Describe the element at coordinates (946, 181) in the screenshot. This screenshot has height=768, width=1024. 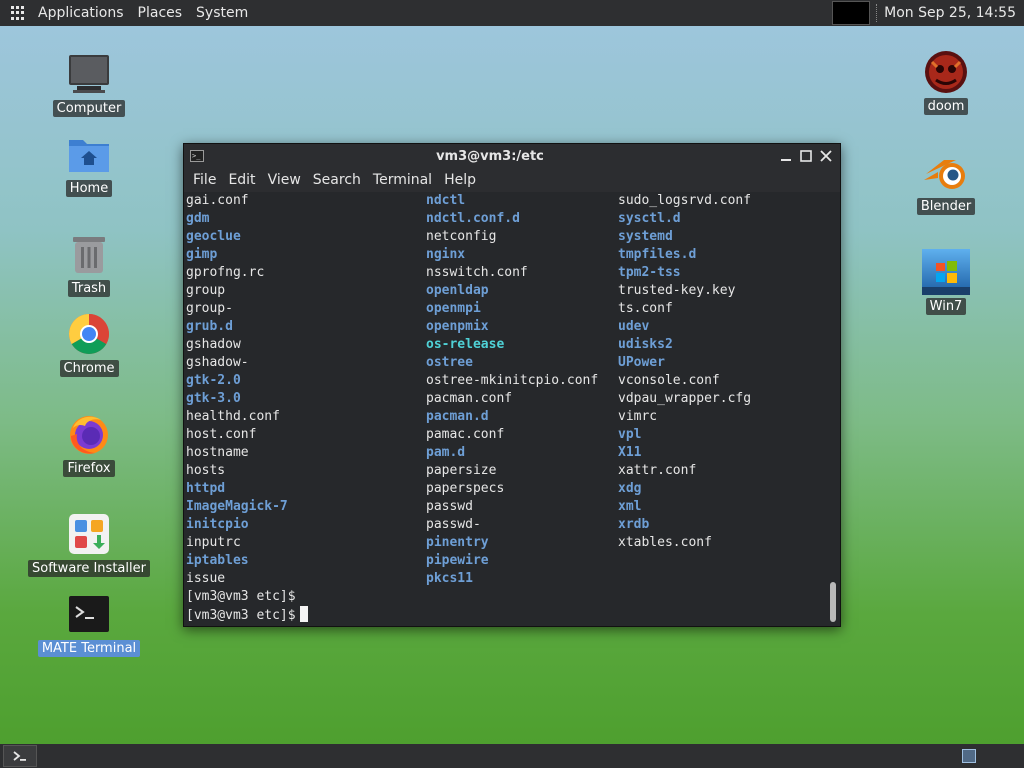
I see `desktop-icon-blender: Blender` at that location.